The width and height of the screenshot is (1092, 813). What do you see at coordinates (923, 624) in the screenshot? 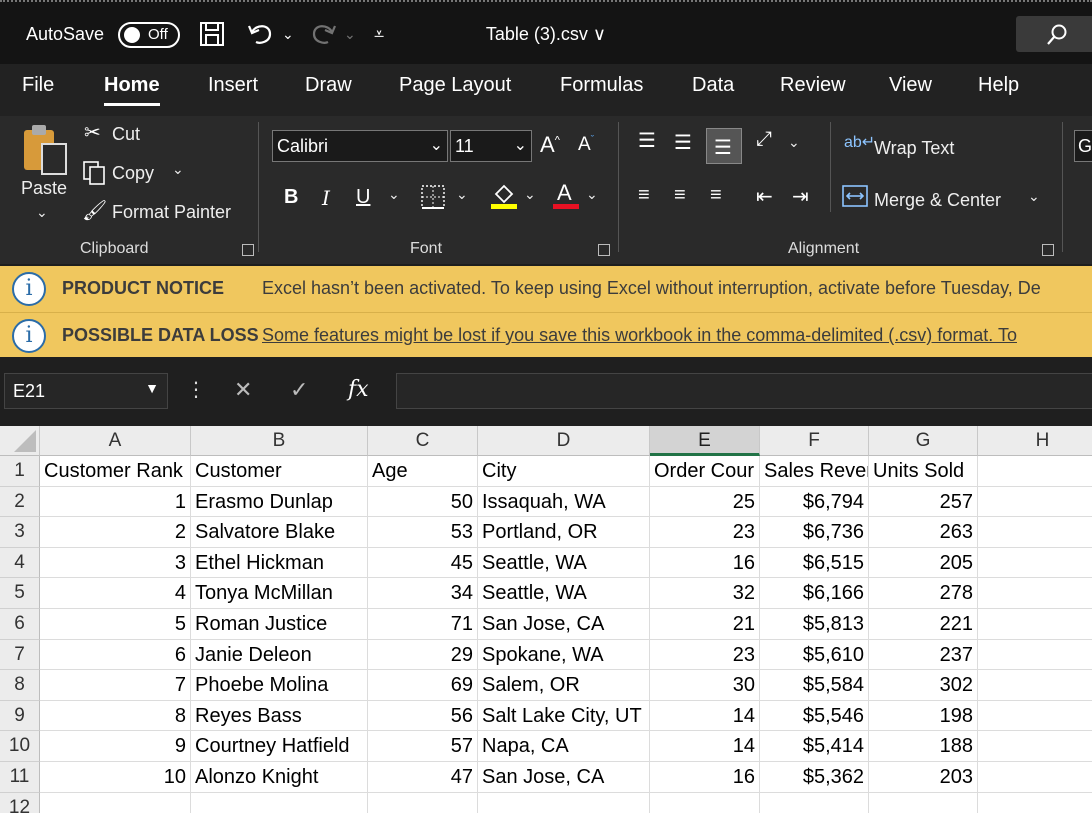
I see `table-cell: 221` at bounding box center [923, 624].